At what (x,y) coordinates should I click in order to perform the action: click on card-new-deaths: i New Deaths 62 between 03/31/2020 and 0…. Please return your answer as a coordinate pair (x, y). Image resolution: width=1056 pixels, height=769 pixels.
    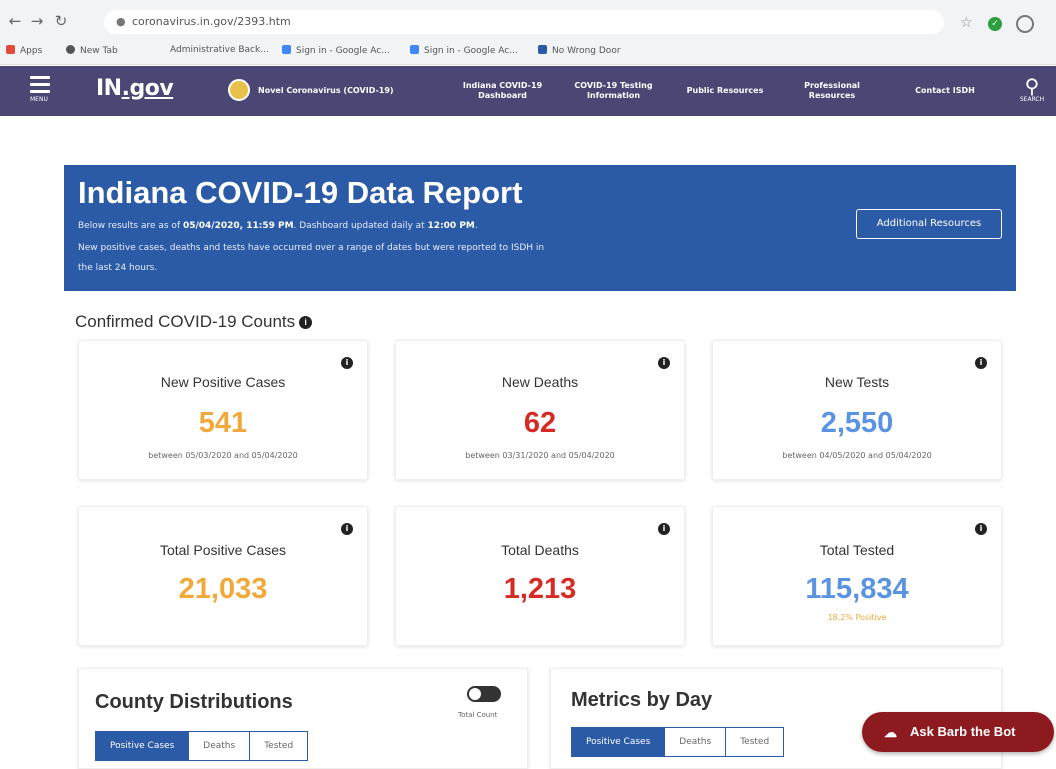
    Looking at the image, I should click on (540, 410).